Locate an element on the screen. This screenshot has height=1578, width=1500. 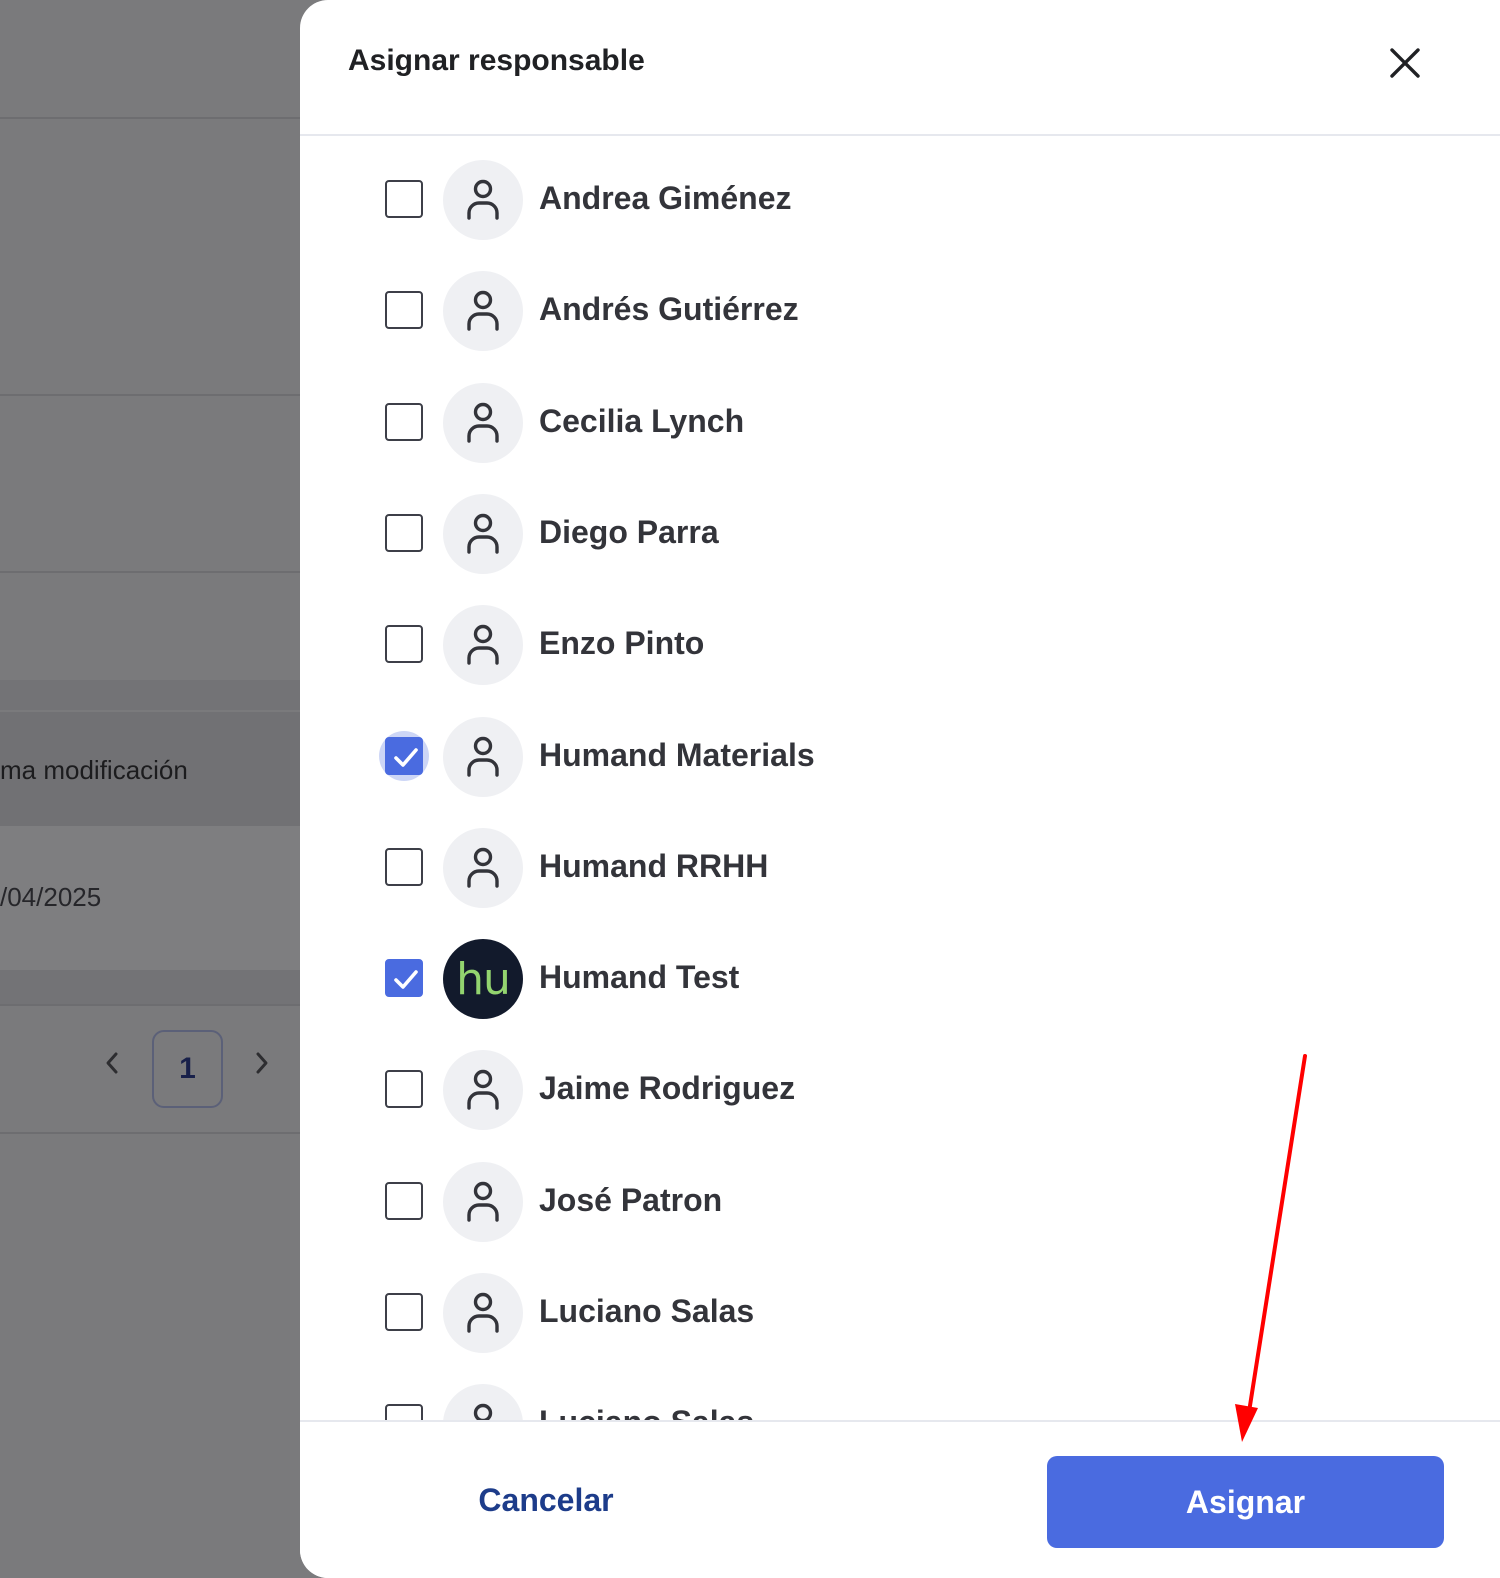
chevron-left-icon is located at coordinates (112, 1067).